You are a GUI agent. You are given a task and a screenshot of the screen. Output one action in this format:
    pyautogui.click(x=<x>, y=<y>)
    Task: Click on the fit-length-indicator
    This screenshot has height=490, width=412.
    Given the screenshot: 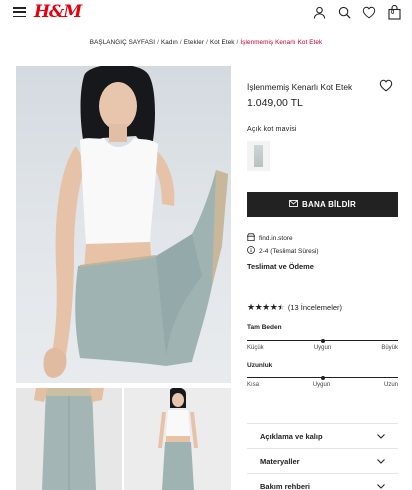 What is the action you would take?
    pyautogui.click(x=322, y=377)
    